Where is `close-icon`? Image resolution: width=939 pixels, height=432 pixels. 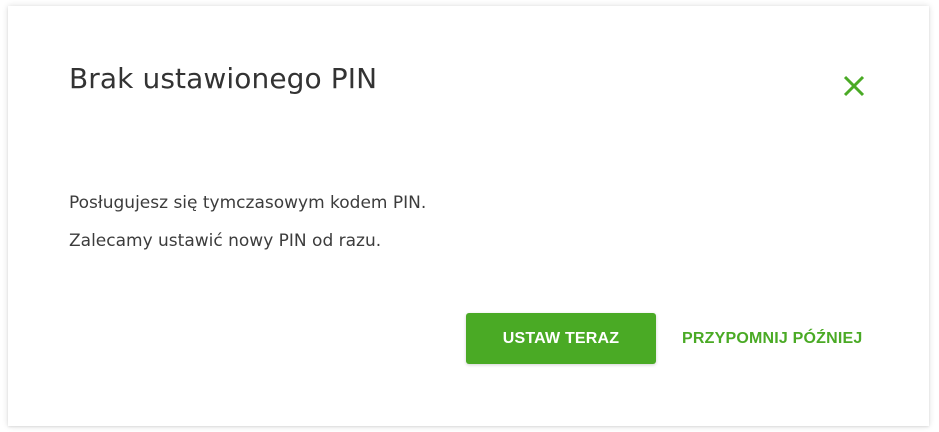
close-icon is located at coordinates (854, 86).